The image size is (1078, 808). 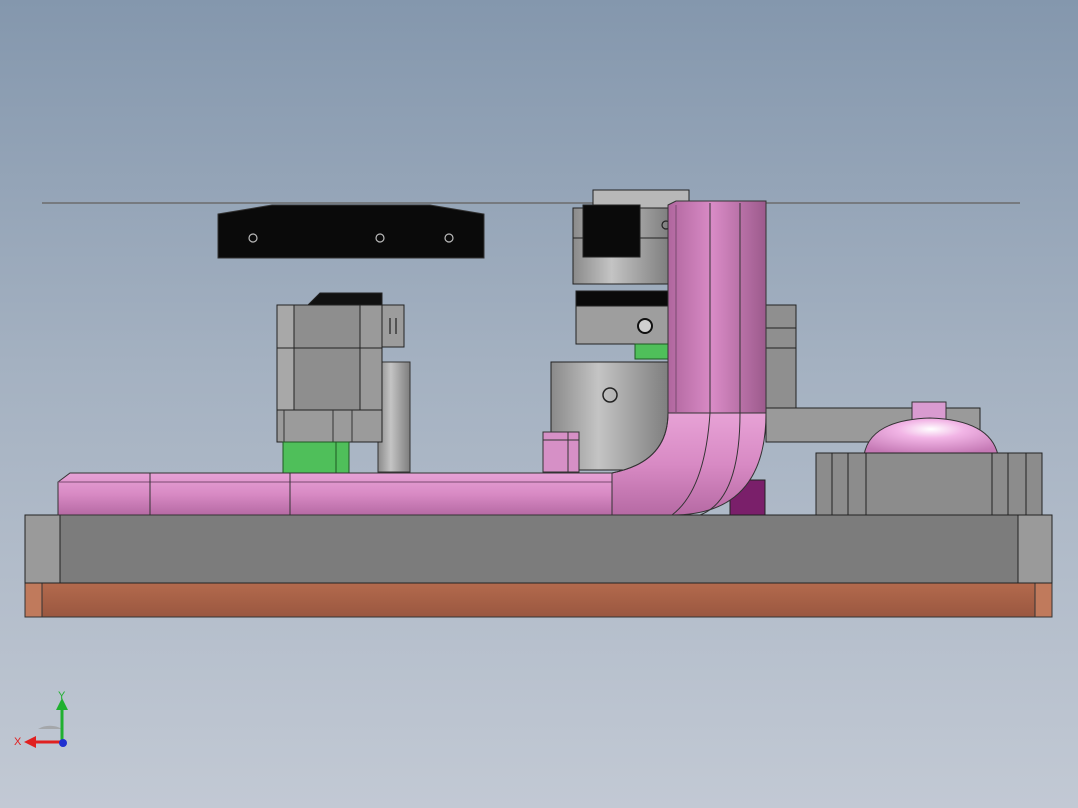 What do you see at coordinates (30, 742) in the screenshot?
I see `x-axis-arrow` at bounding box center [30, 742].